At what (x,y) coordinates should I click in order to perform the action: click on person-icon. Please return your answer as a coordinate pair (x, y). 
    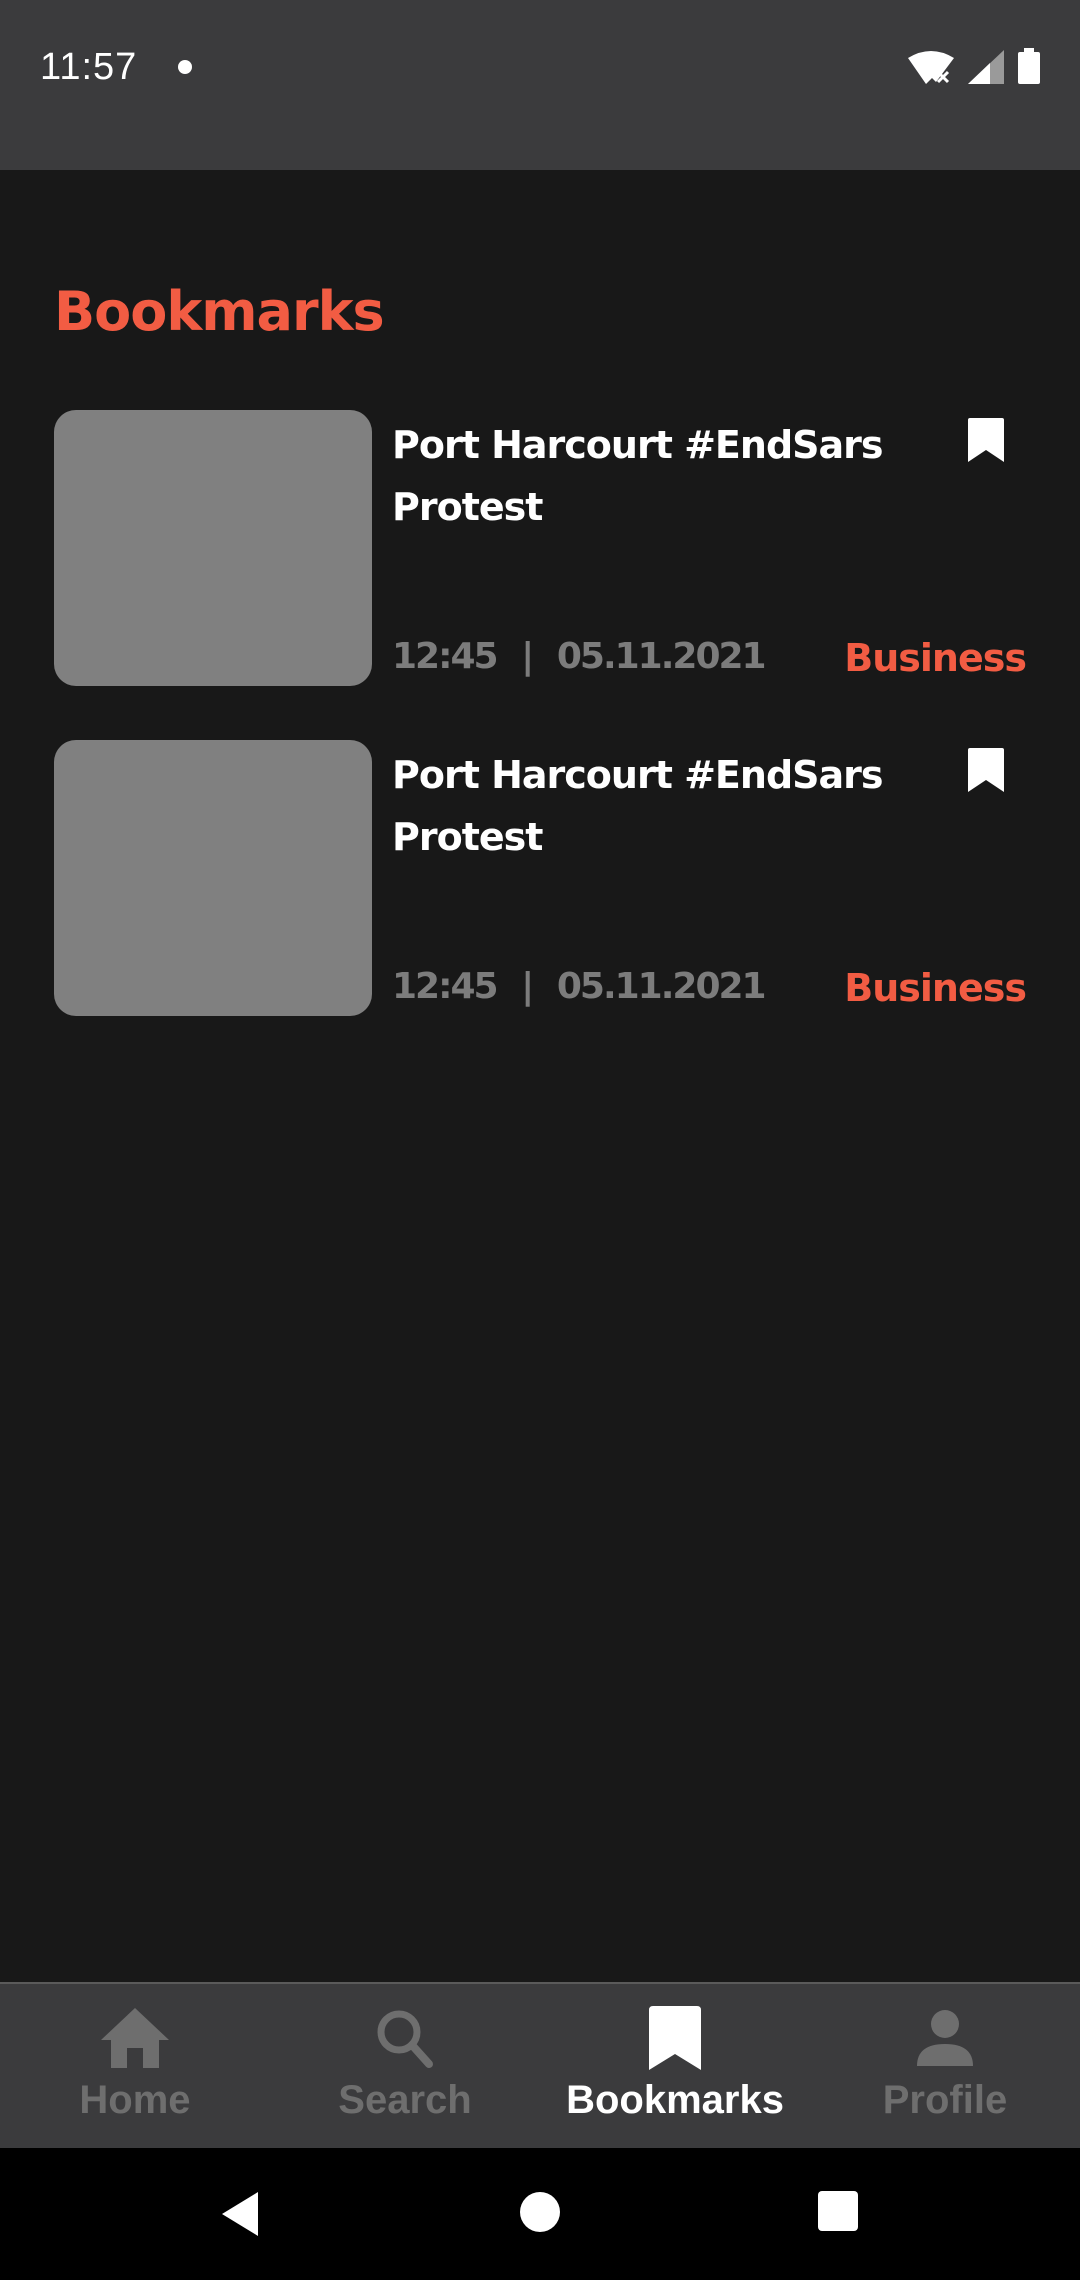
    Looking at the image, I should click on (945, 2038).